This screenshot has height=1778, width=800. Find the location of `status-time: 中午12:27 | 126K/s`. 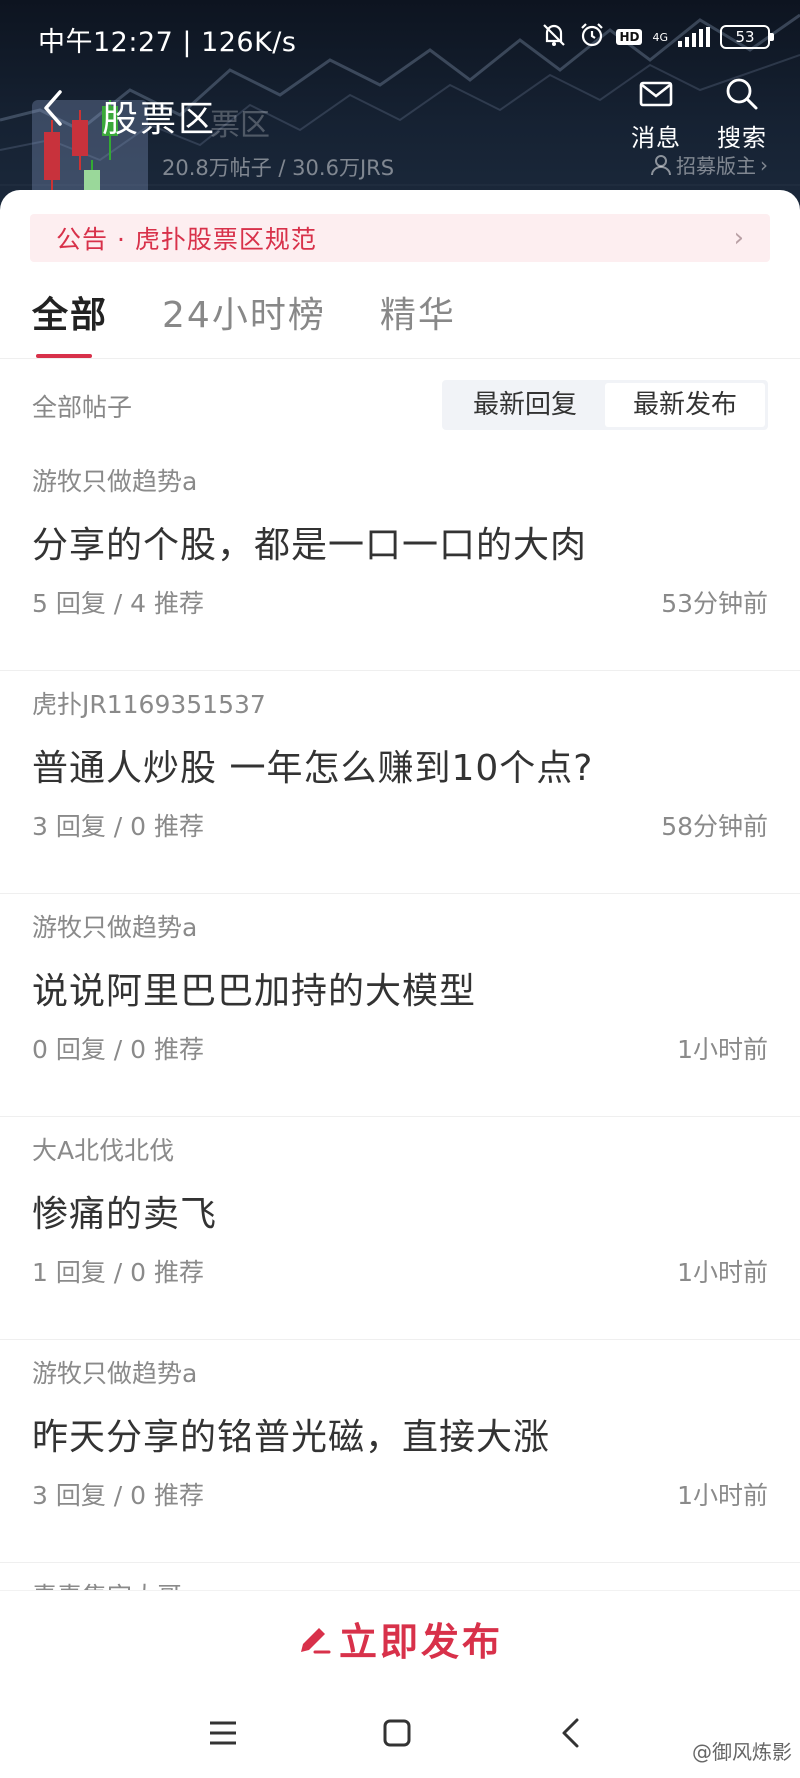

status-time: 中午12:27 | 126K/s is located at coordinates (167, 42).